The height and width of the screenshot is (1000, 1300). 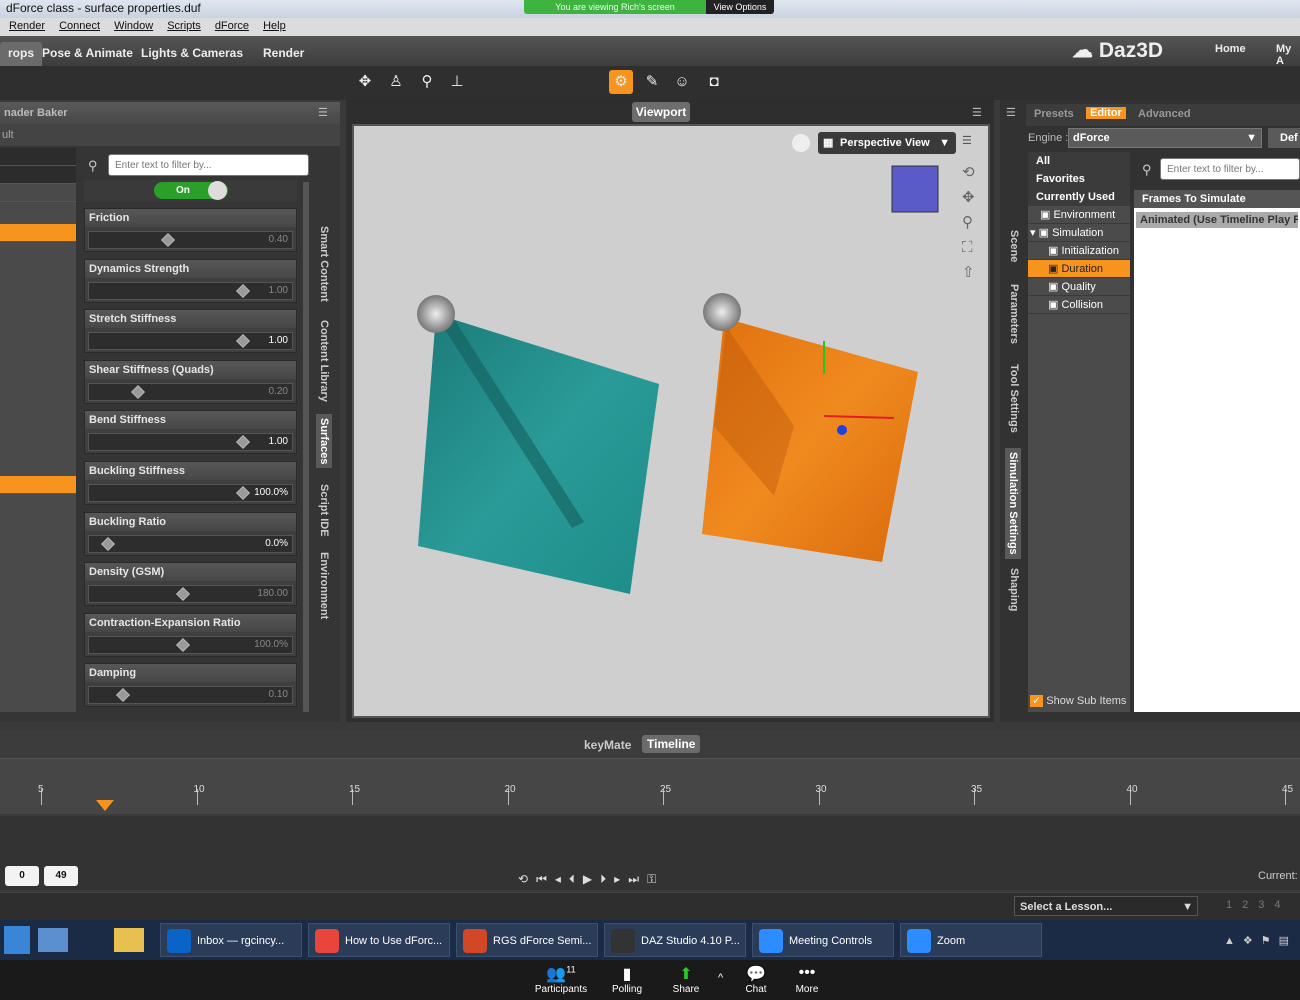 What do you see at coordinates (977, 112) in the screenshot?
I see `viewport-menu-icon: ☰` at bounding box center [977, 112].